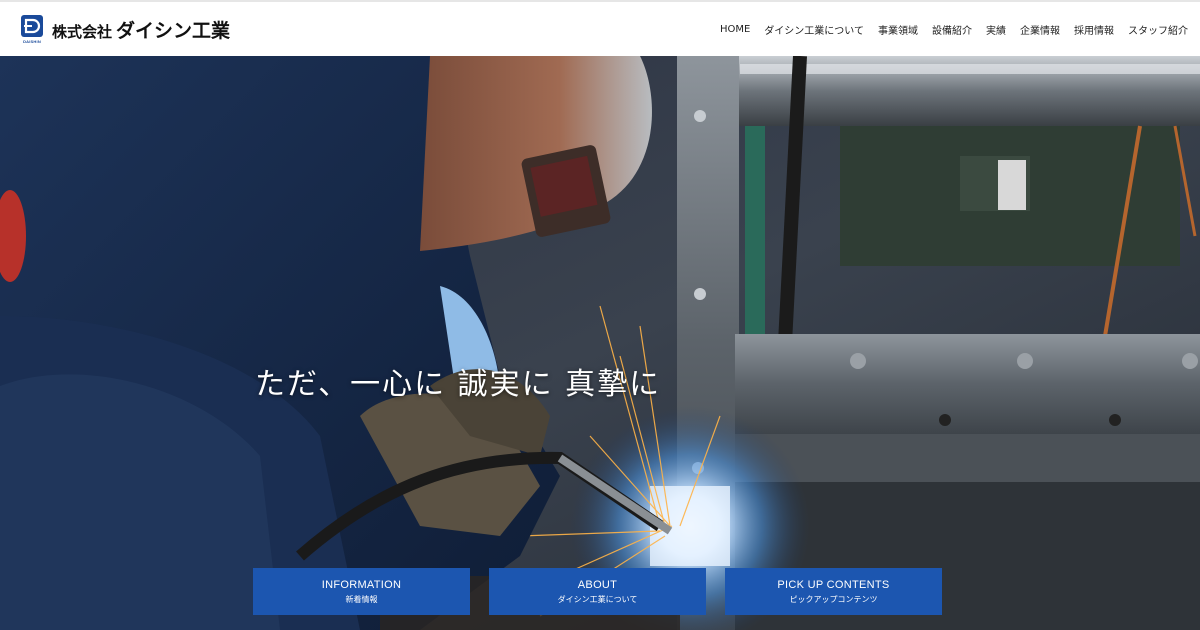 This screenshot has height=630, width=1200. I want to click on company-name: 株式会社 ダイシン工業, so click(141, 29).